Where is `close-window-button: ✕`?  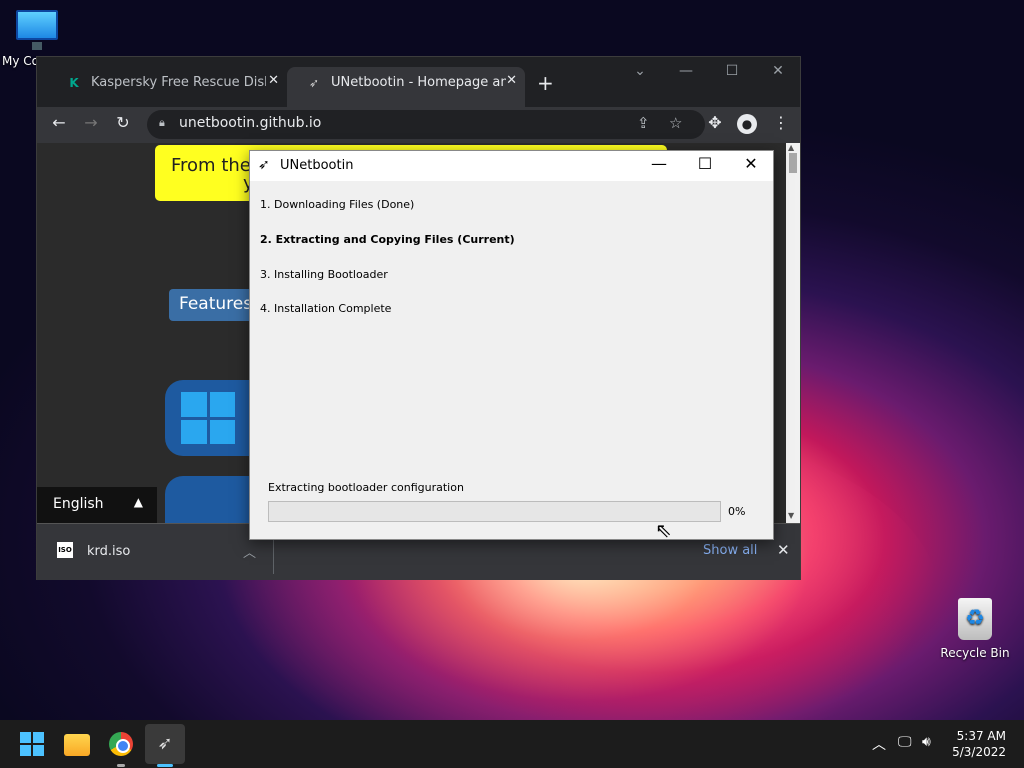
close-window-button: ✕ is located at coordinates (778, 71).